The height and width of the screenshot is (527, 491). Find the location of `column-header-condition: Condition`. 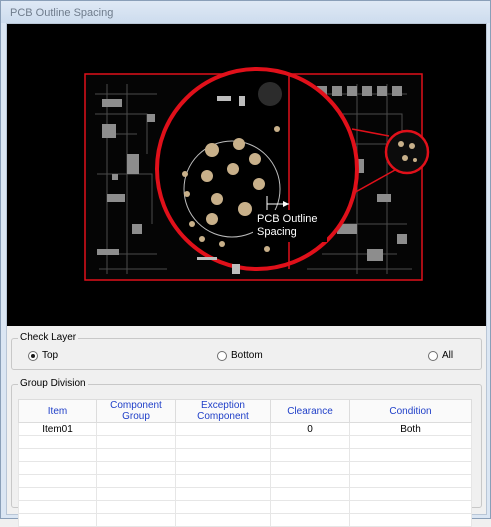

column-header-condition: Condition is located at coordinates (410, 411).